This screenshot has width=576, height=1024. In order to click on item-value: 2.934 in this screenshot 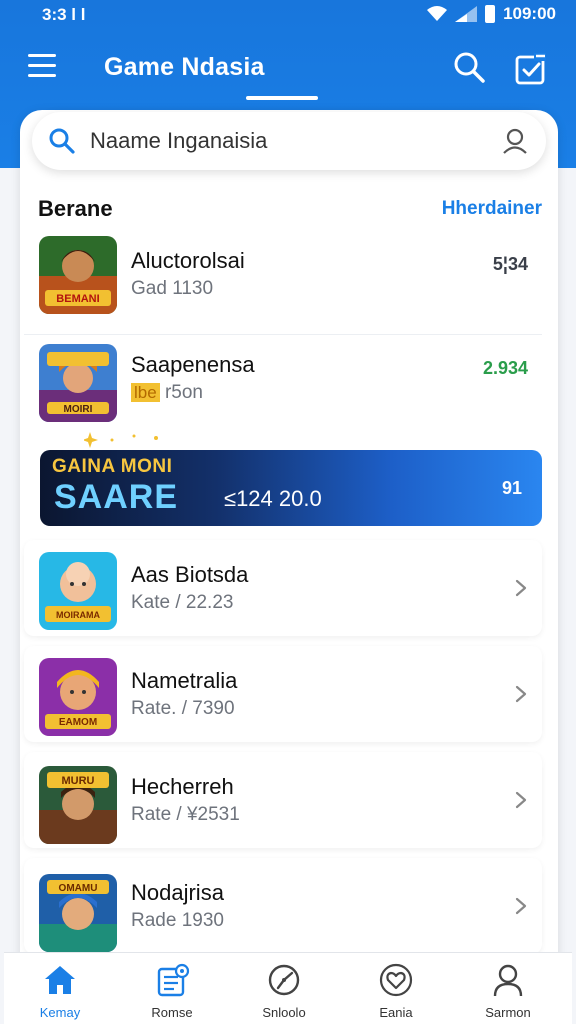, I will do `click(505, 368)`.